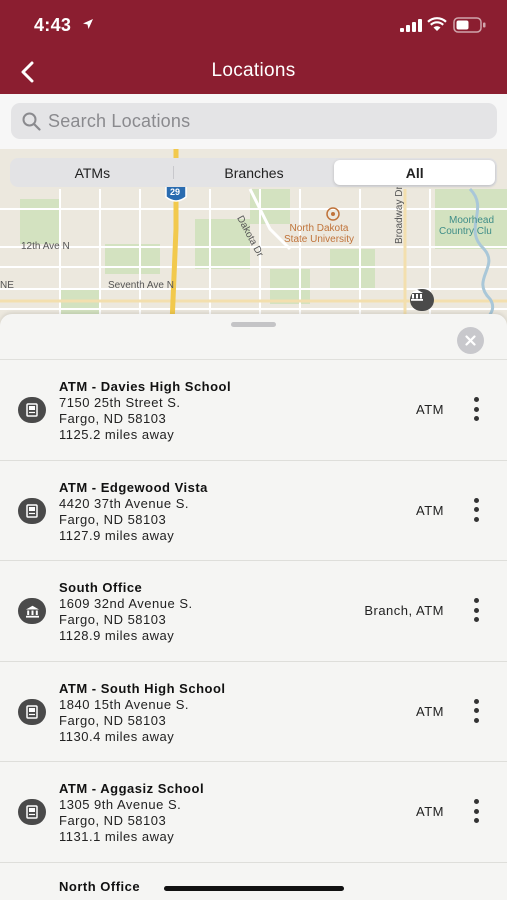  What do you see at coordinates (254, 888) in the screenshot?
I see `home-indicator` at bounding box center [254, 888].